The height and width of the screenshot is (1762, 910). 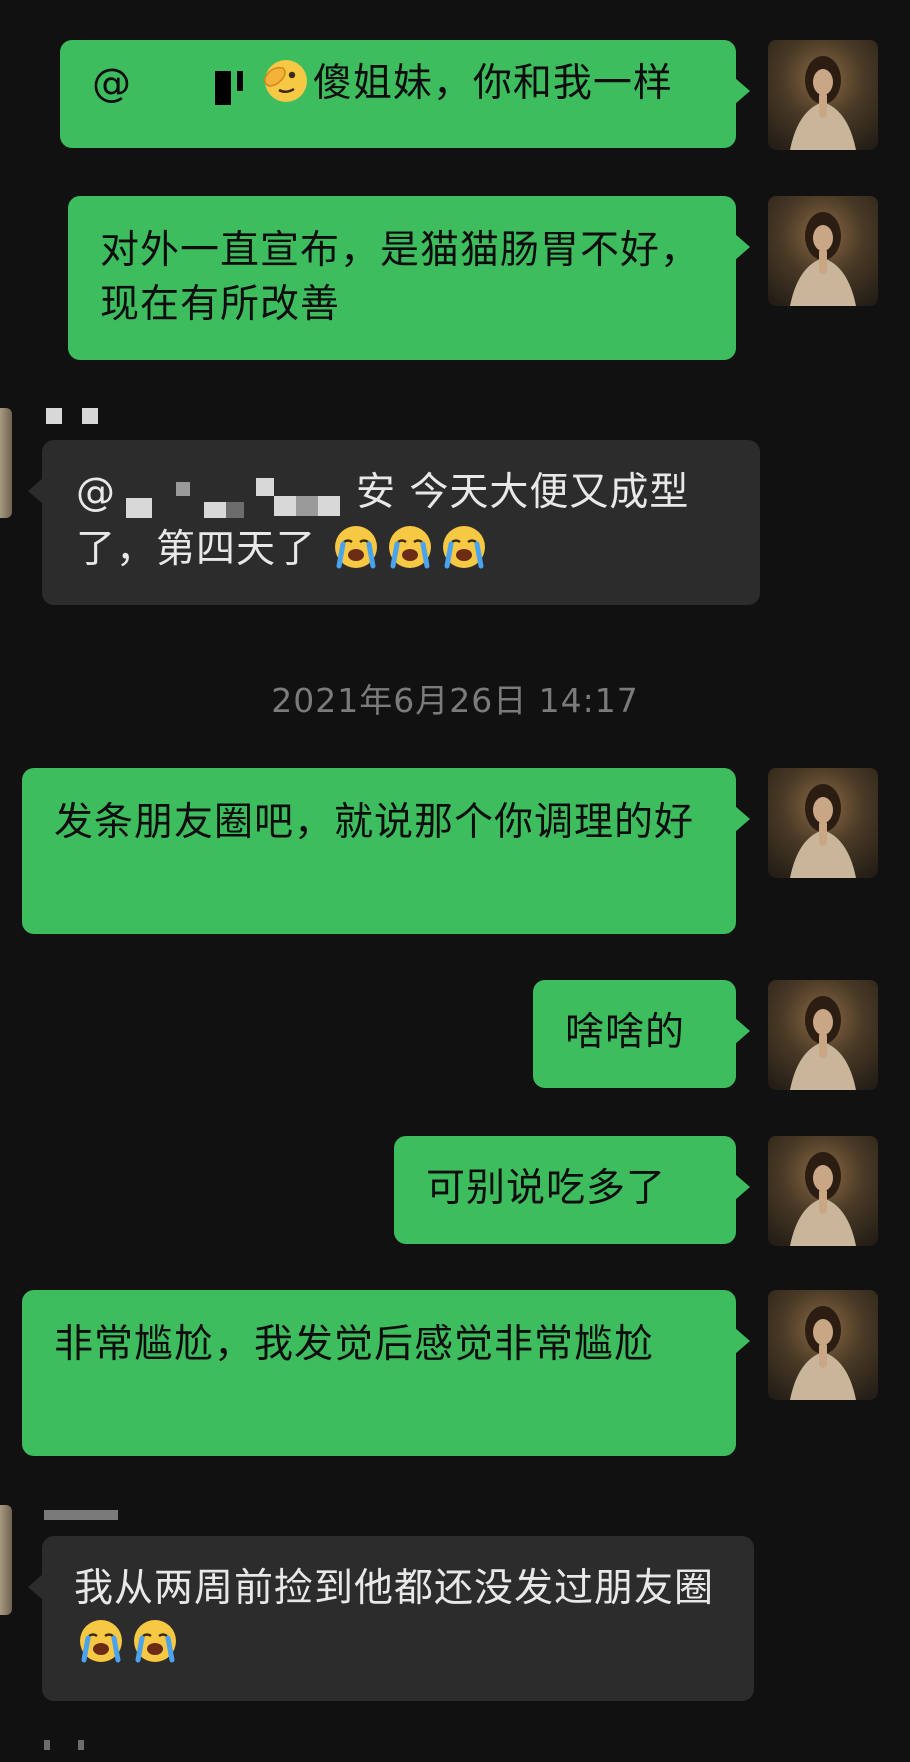 I want to click on message-bubble: 非常尴尬，我发觉后感觉非常尴尬, so click(x=386, y=1373).